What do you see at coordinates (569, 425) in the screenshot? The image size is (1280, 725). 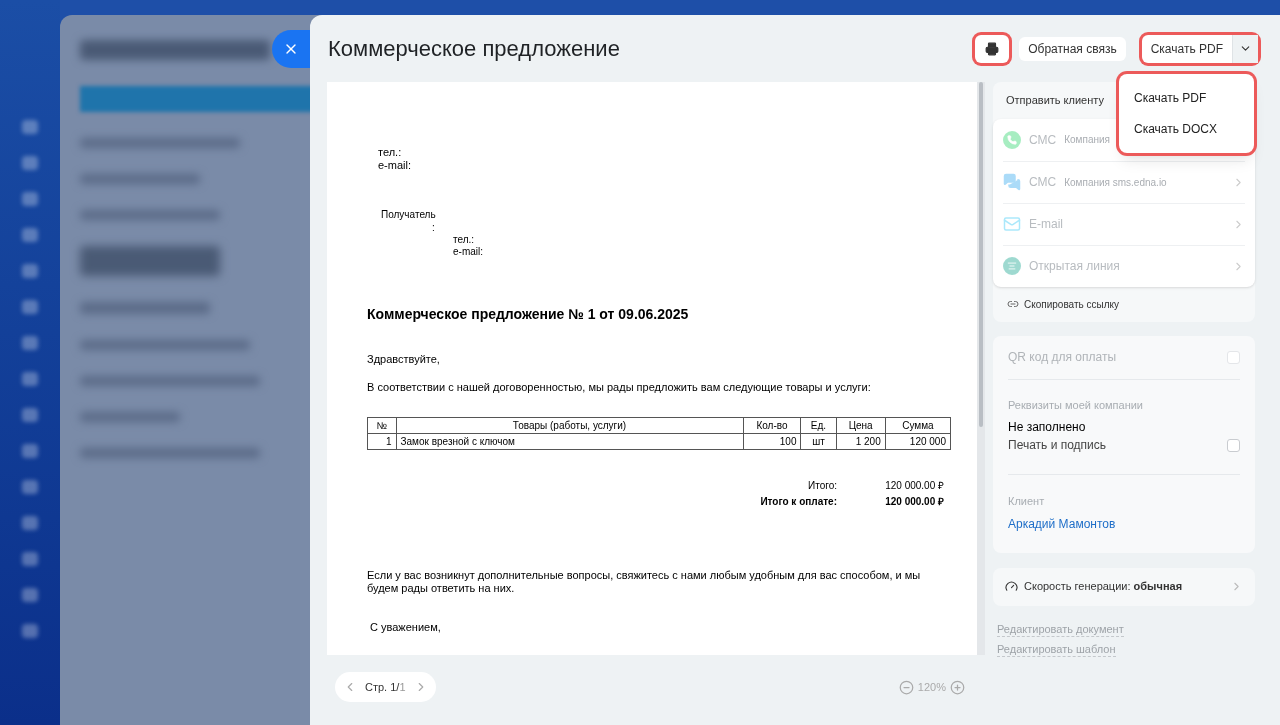 I see `table-header: Товары (работы, услуги)` at bounding box center [569, 425].